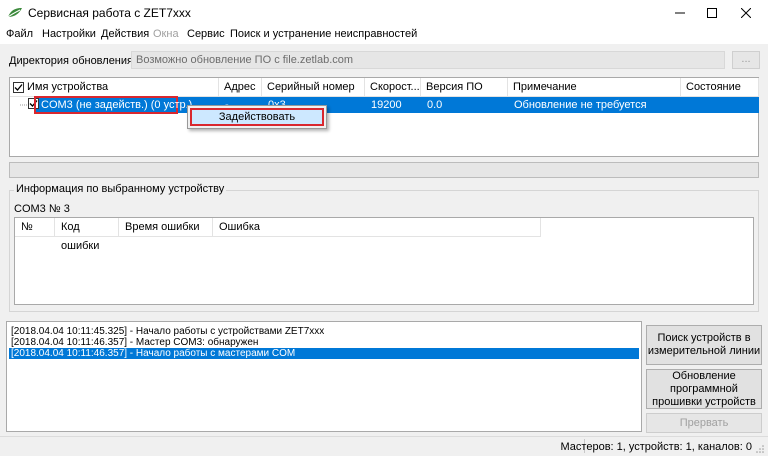 This screenshot has height=456, width=768. Describe the element at coordinates (166, 34) in the screenshot. I see `menu-windows: Окна` at that location.